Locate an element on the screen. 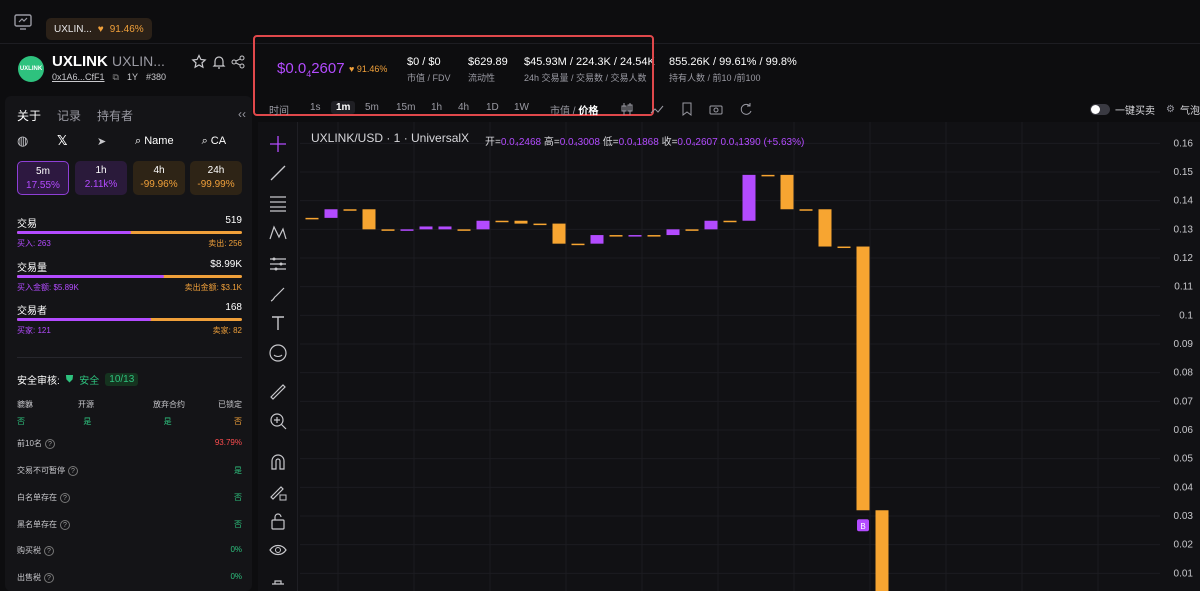 The image size is (1200, 591). indicator-icon is located at coordinates (657, 109).